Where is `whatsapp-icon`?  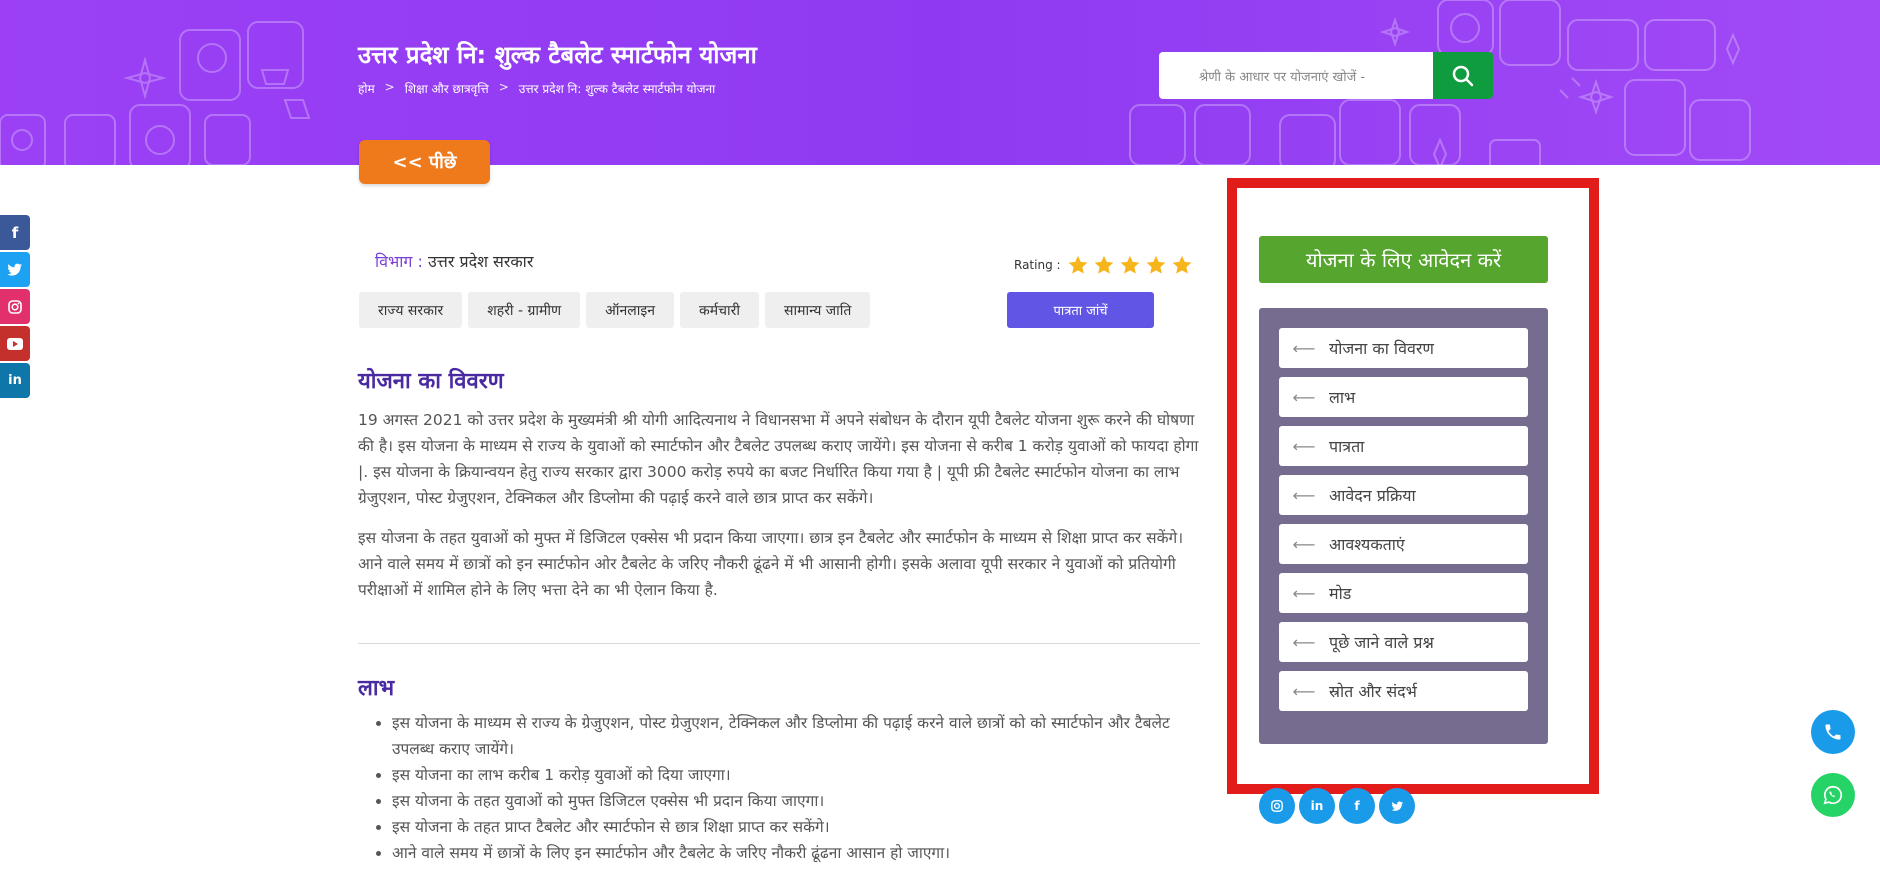 whatsapp-icon is located at coordinates (1833, 795).